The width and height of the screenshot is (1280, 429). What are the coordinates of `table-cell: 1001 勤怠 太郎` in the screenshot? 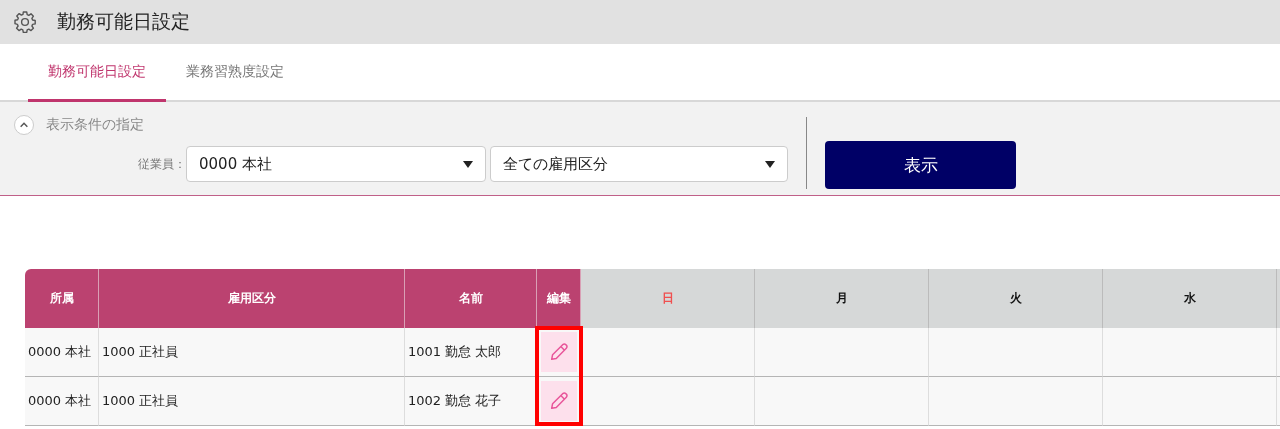 It's located at (471, 352).